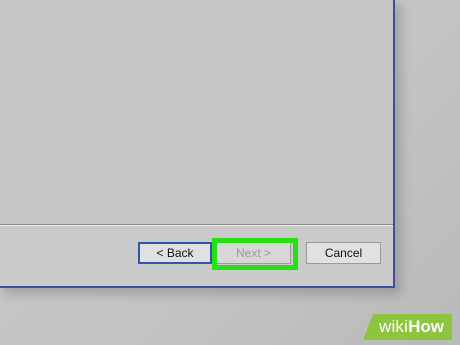 This screenshot has height=345, width=460. Describe the element at coordinates (393, 326) in the screenshot. I see `watermark-prefix: wiki` at that location.